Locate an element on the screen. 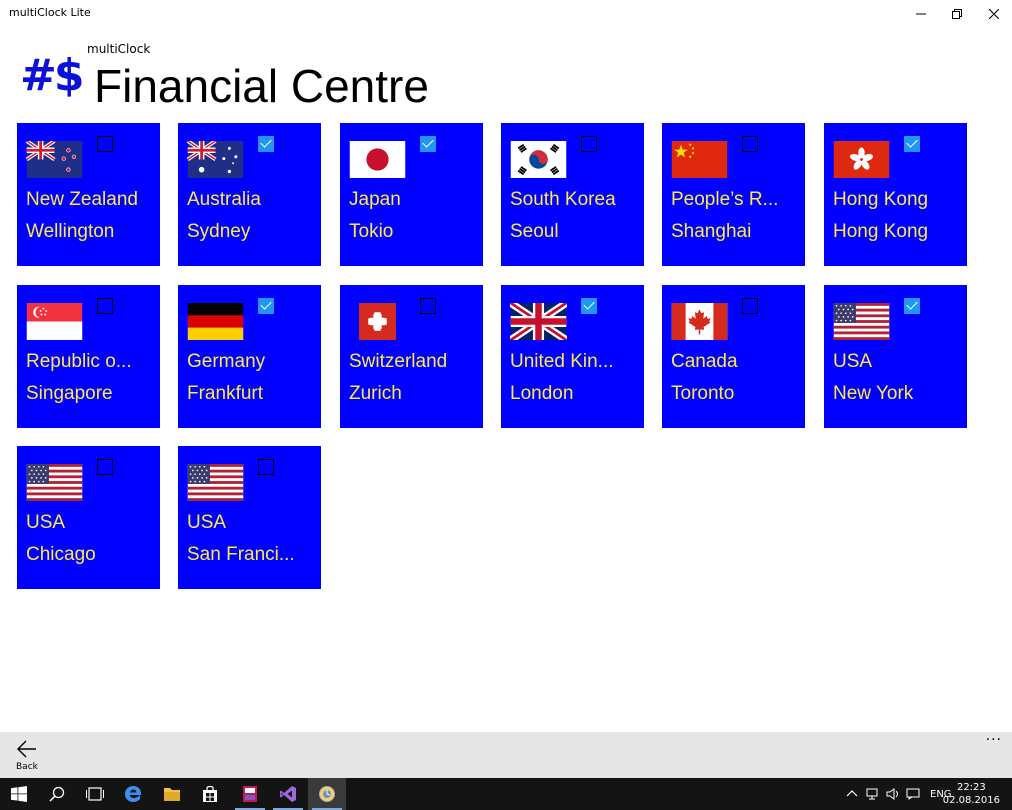 Image resolution: width=1012 pixels, height=810 pixels. city-tile: Republic o... Singapore is located at coordinates (88, 356).